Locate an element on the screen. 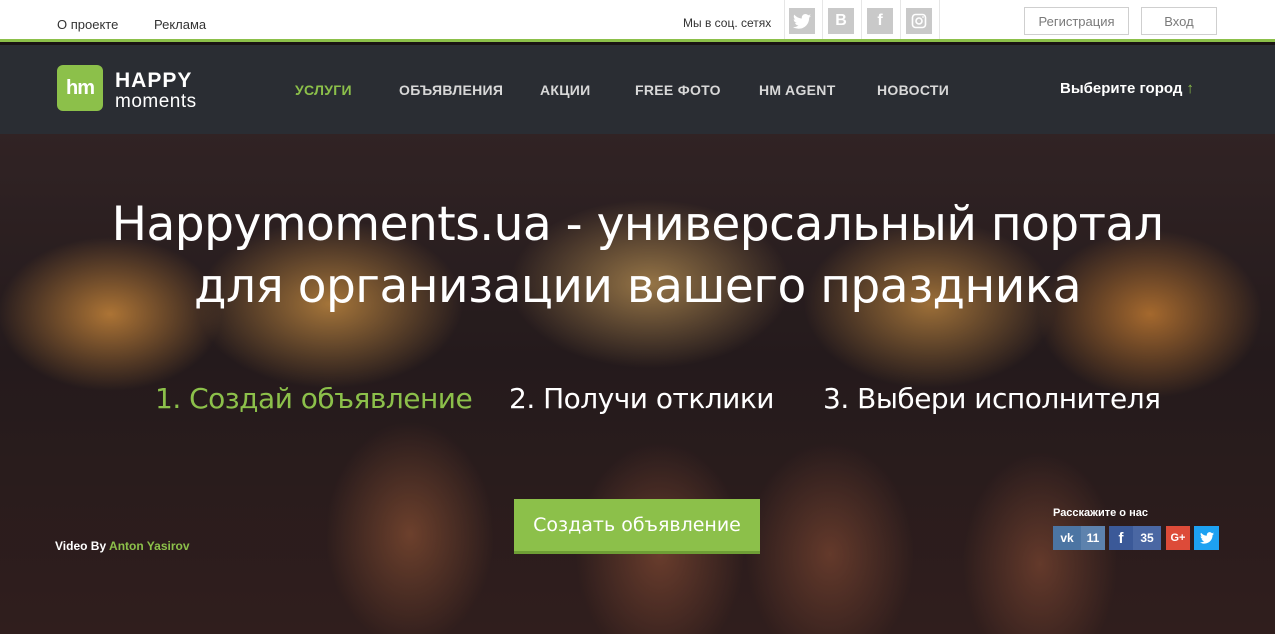  logo-mark: hm is located at coordinates (80, 88).